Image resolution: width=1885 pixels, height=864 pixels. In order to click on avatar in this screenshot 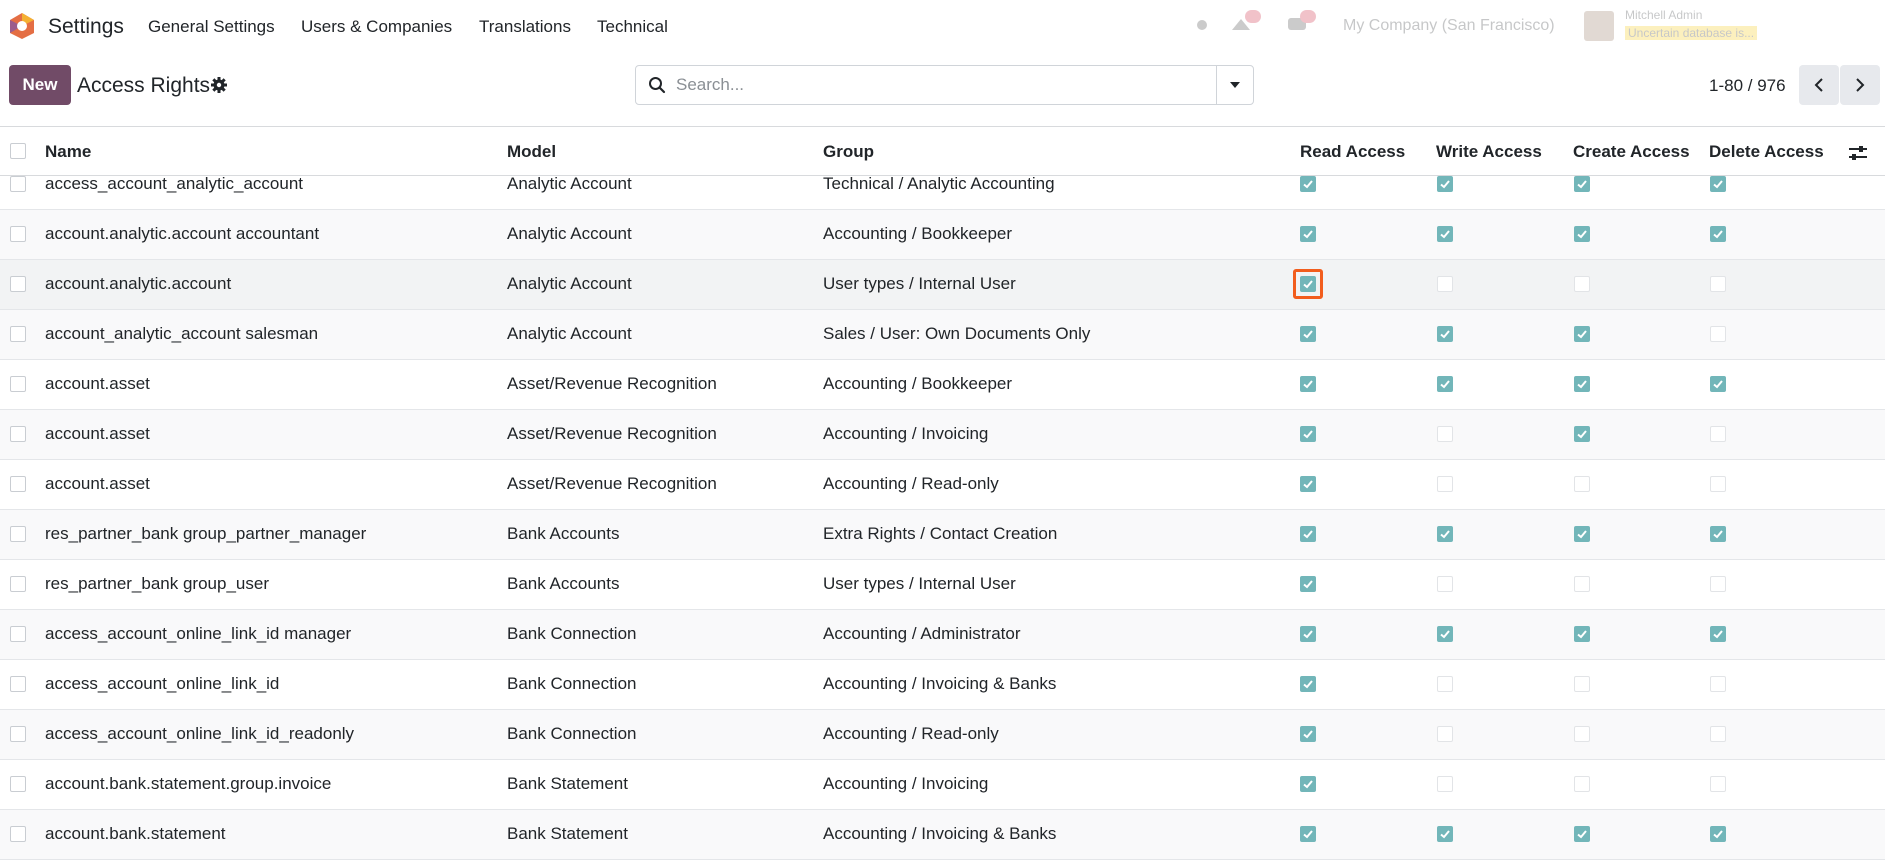, I will do `click(1599, 26)`.